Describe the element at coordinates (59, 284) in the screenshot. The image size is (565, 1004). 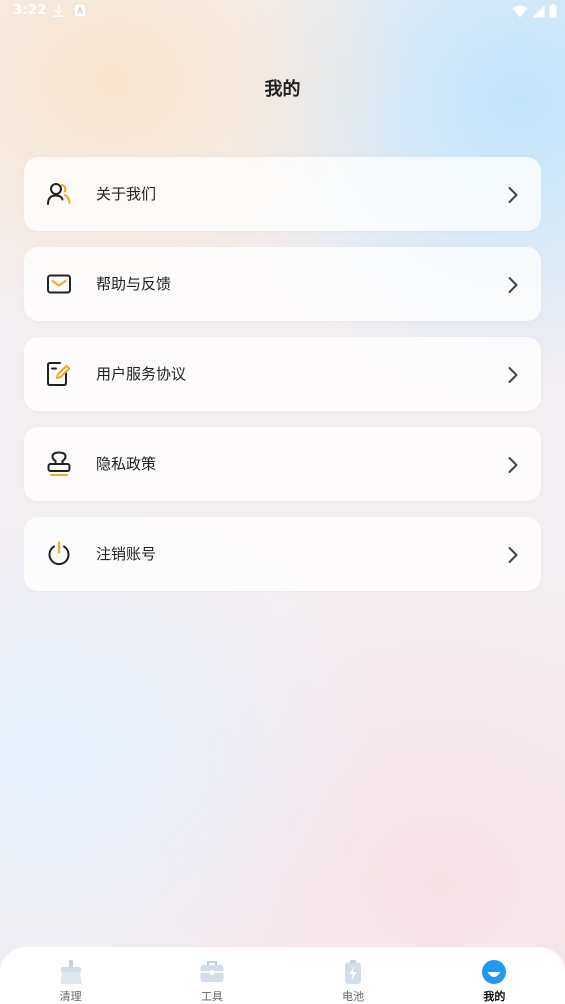
I see `mail-icon` at that location.